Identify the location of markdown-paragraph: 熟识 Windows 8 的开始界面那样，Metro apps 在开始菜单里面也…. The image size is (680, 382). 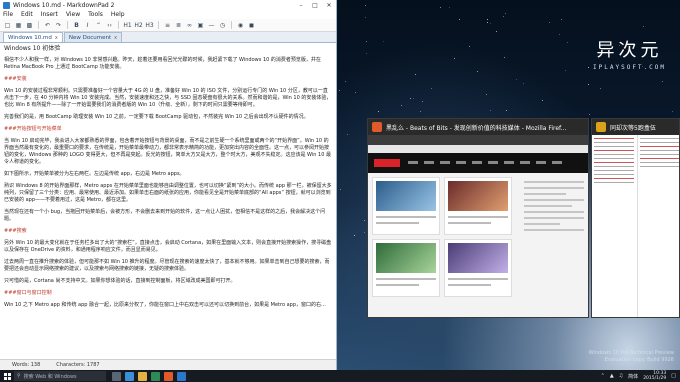
(168, 193).